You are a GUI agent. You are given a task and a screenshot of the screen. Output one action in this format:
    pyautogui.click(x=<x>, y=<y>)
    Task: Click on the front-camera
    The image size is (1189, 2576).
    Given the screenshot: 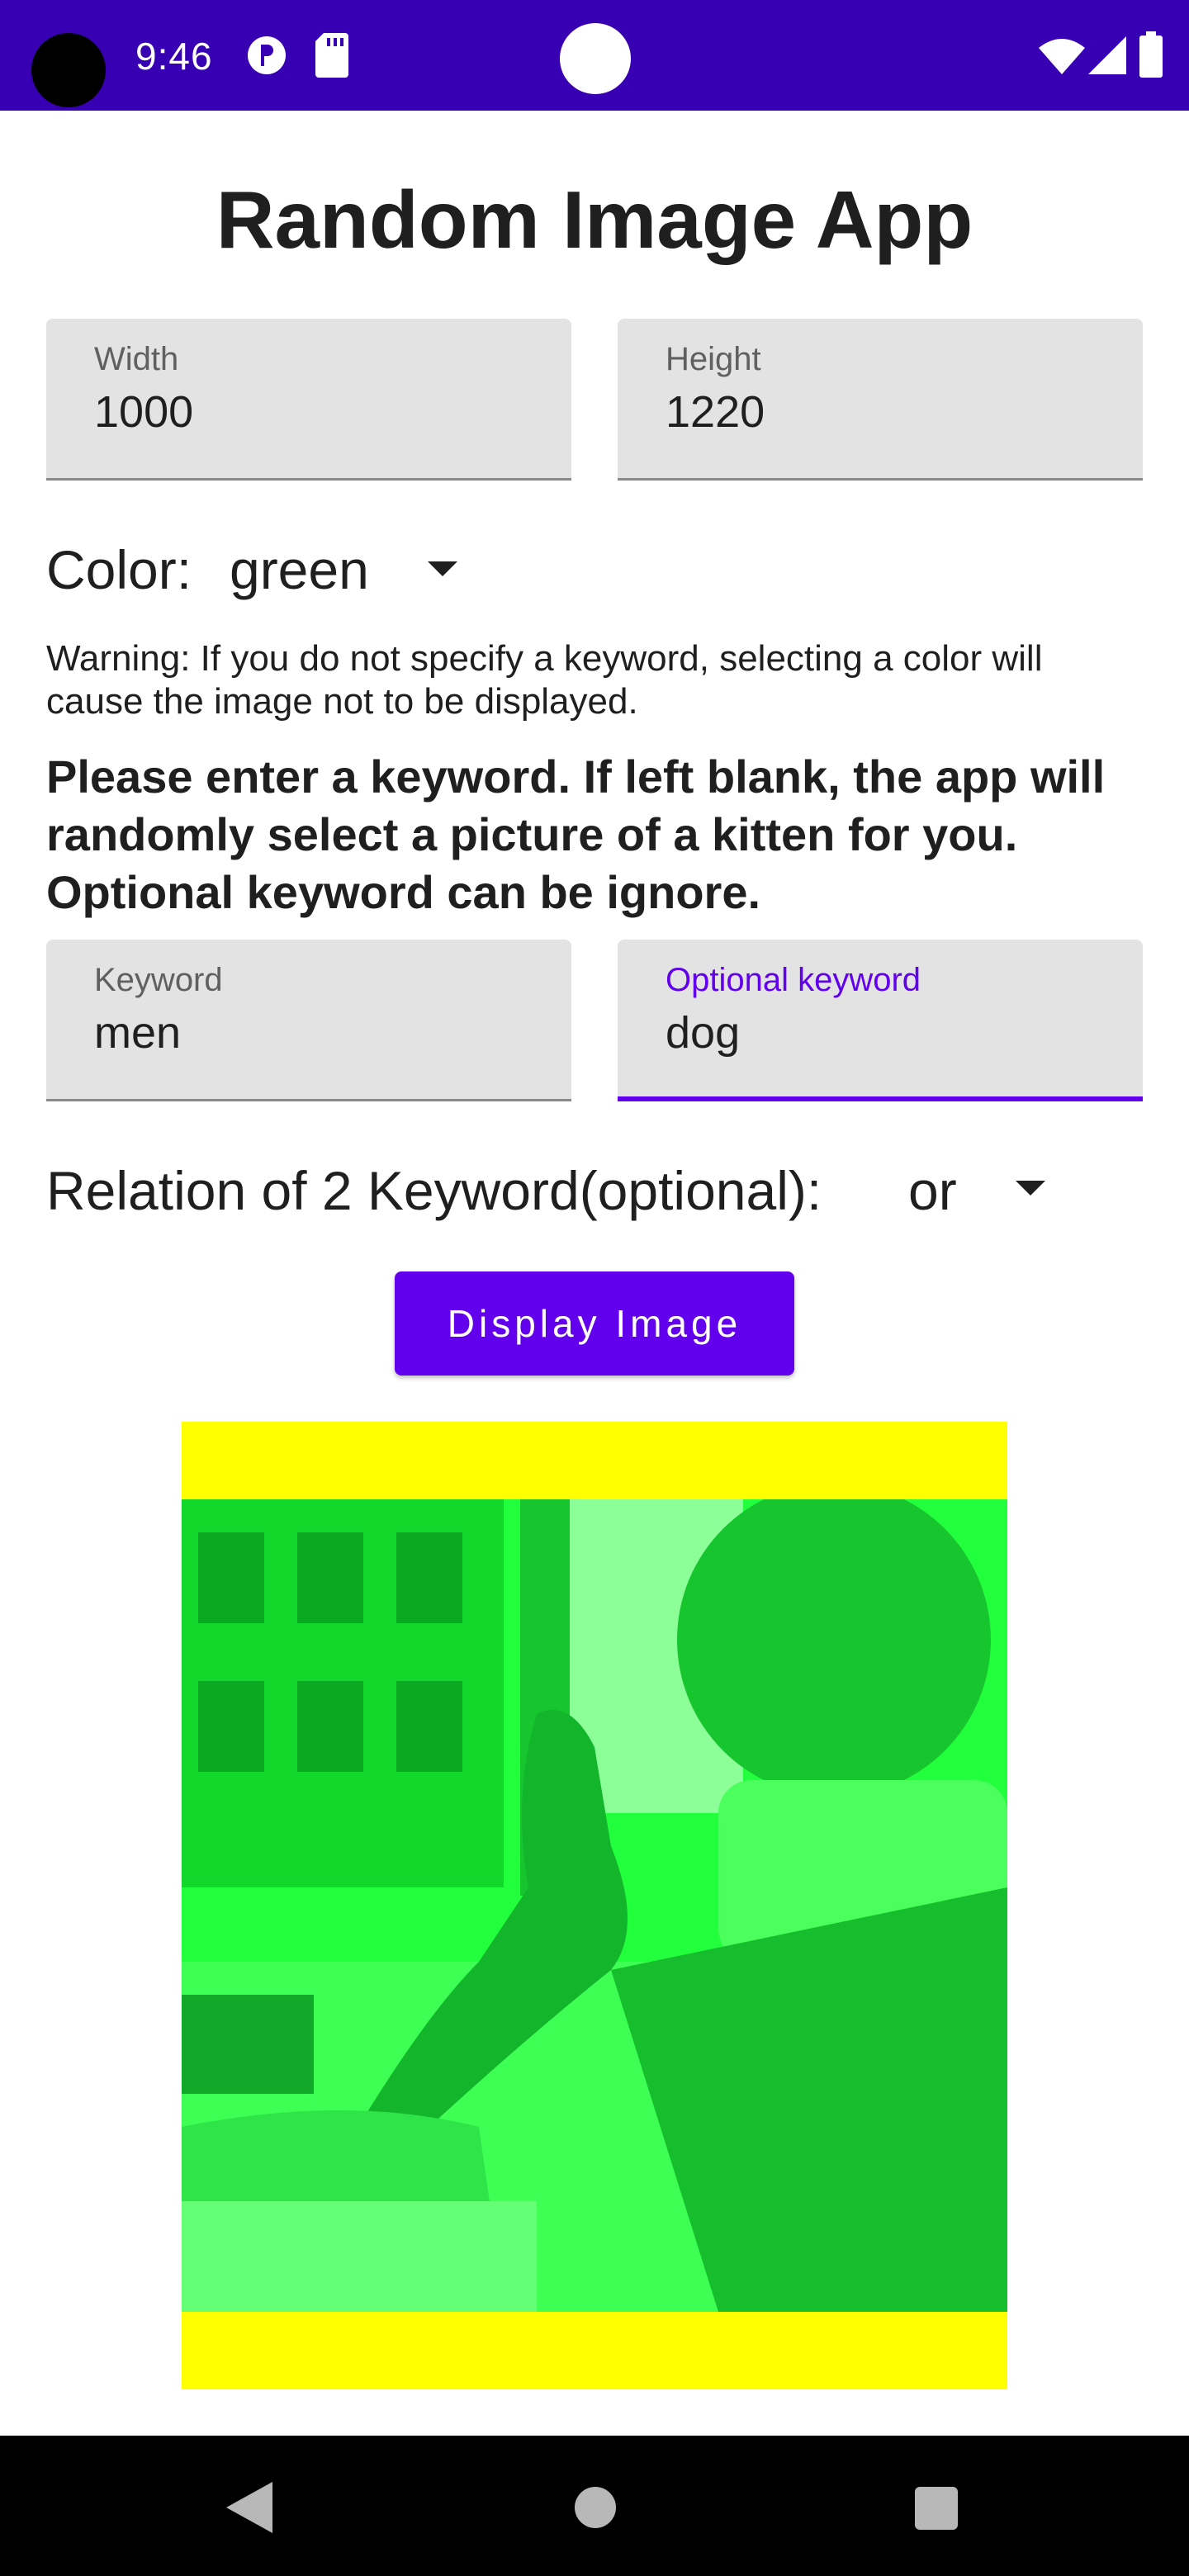 What is the action you would take?
    pyautogui.click(x=595, y=58)
    